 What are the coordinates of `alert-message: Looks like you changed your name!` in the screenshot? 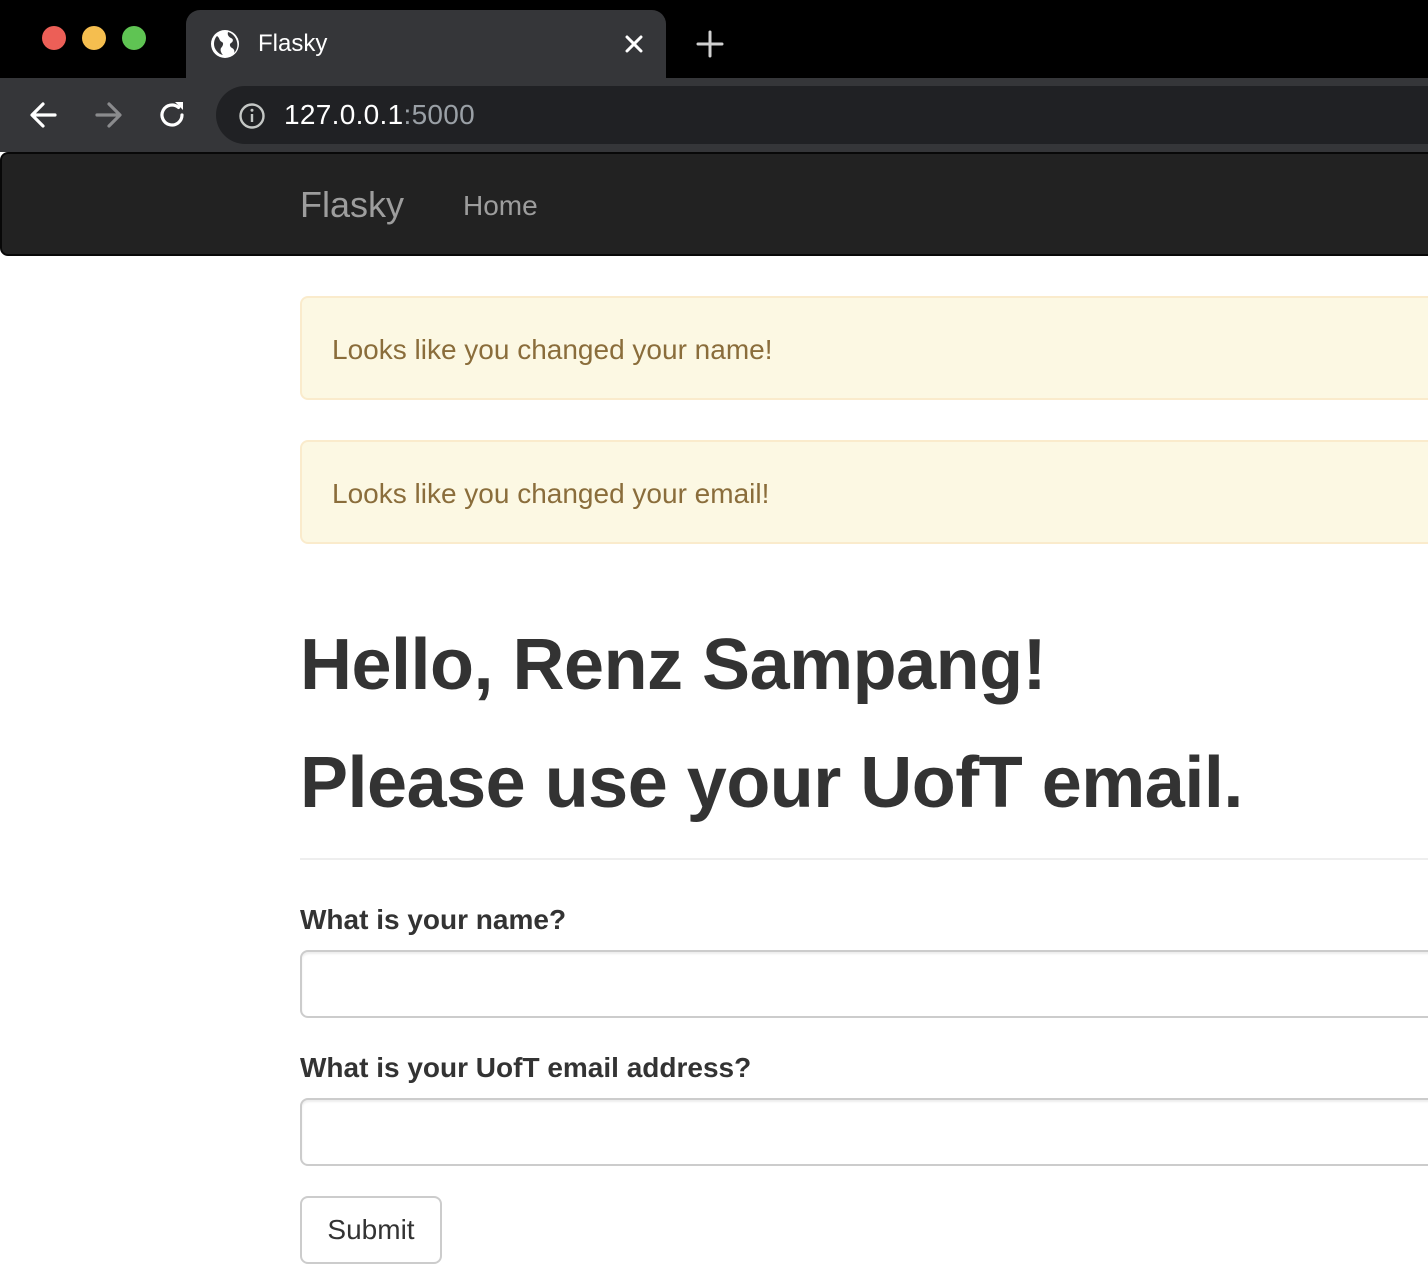 It's located at (552, 349).